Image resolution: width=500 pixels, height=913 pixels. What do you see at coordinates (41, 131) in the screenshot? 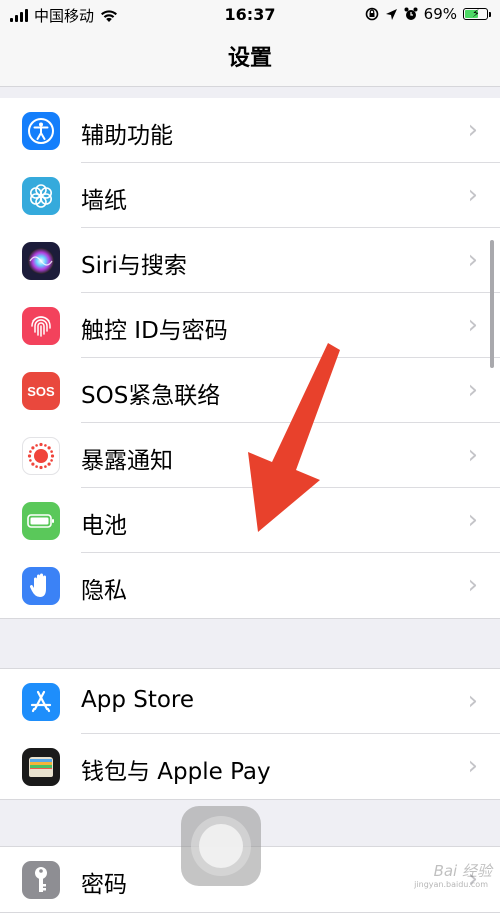
I see `accessibility-icon` at bounding box center [41, 131].